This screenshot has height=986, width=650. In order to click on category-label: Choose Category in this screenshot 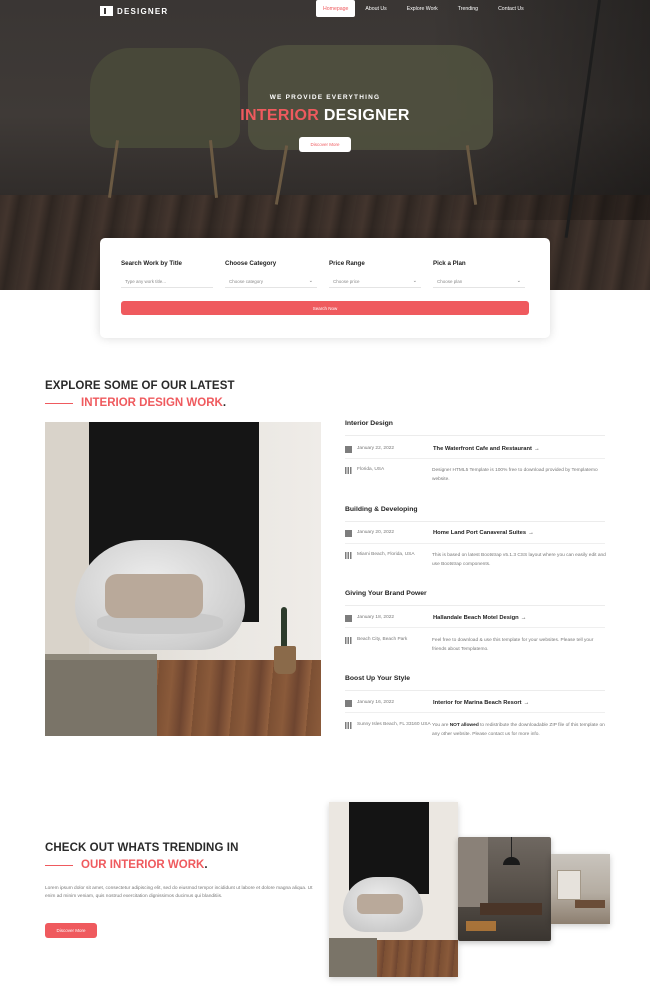, I will do `click(251, 263)`.